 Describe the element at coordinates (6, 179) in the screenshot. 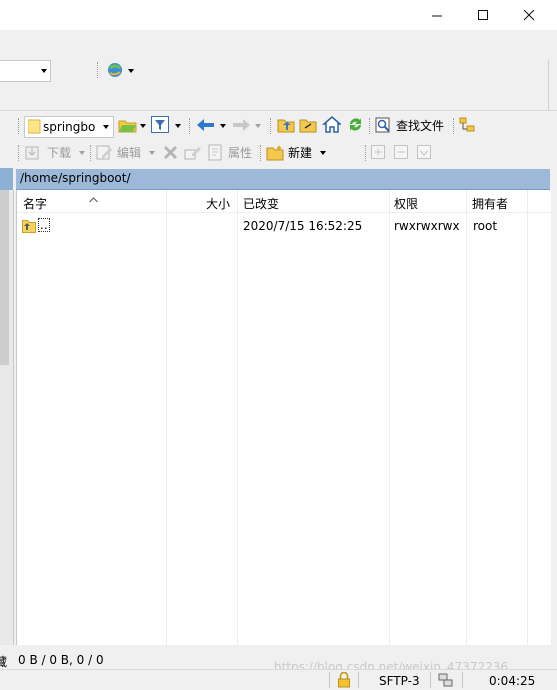

I see `local-path-bar-edge` at that location.